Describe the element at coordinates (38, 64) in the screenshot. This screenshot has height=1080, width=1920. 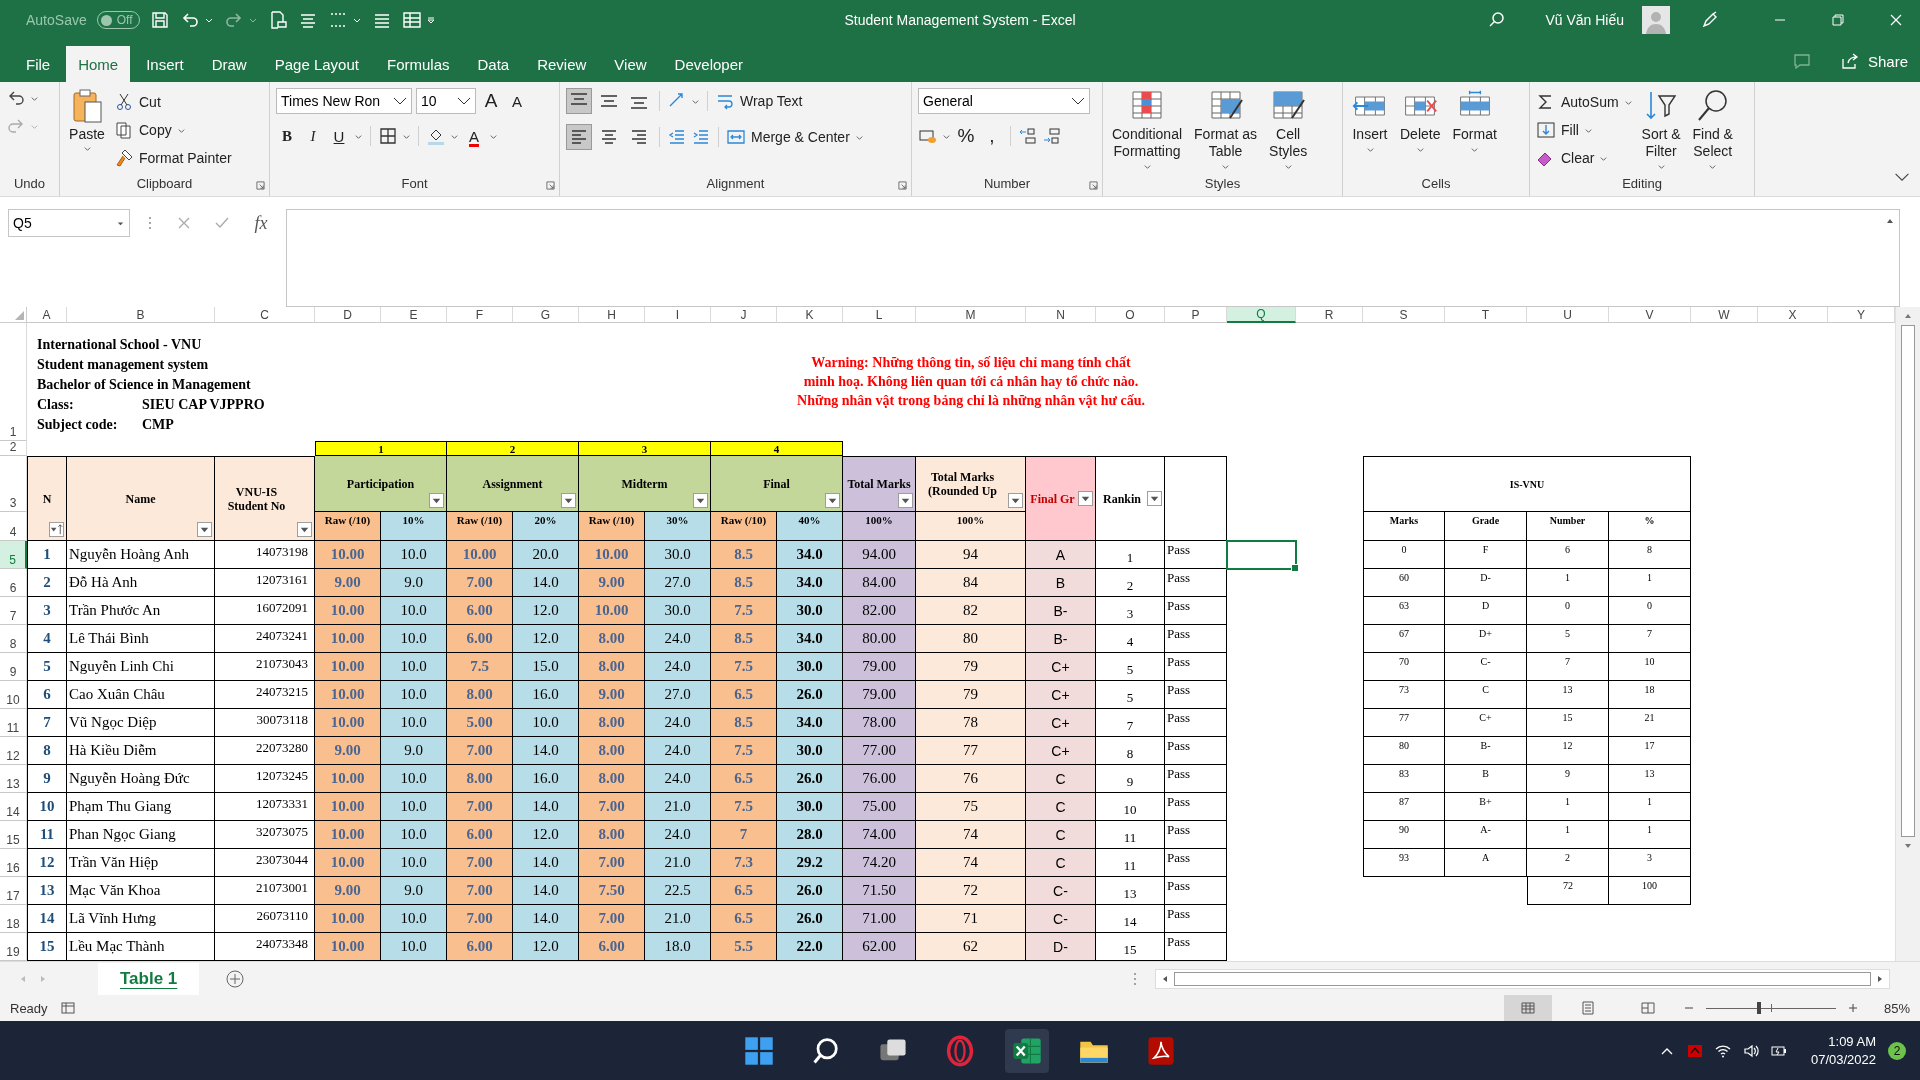
I see `ribbon-tab: File` at that location.